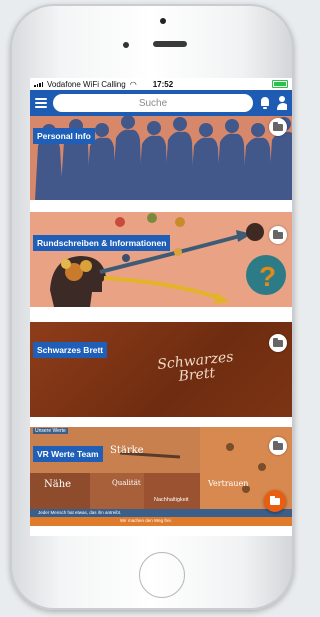 The image size is (320, 617). I want to click on battery-icon, so click(280, 84).